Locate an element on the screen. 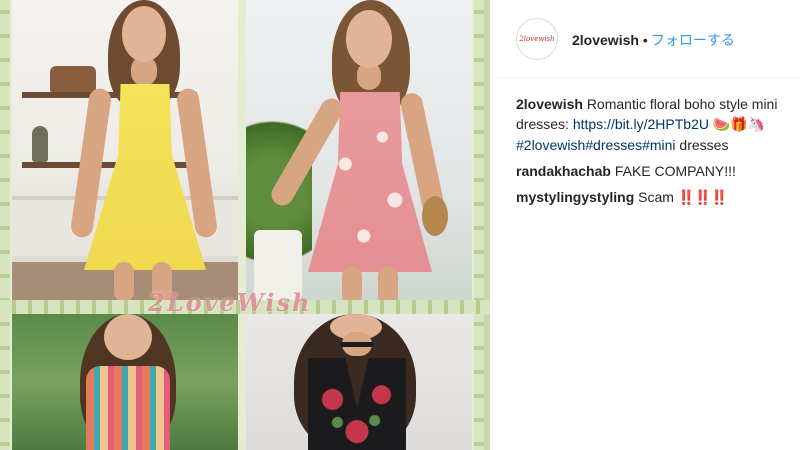 This screenshot has width=800, height=450. comment-username-link: randakhachab is located at coordinates (563, 171).